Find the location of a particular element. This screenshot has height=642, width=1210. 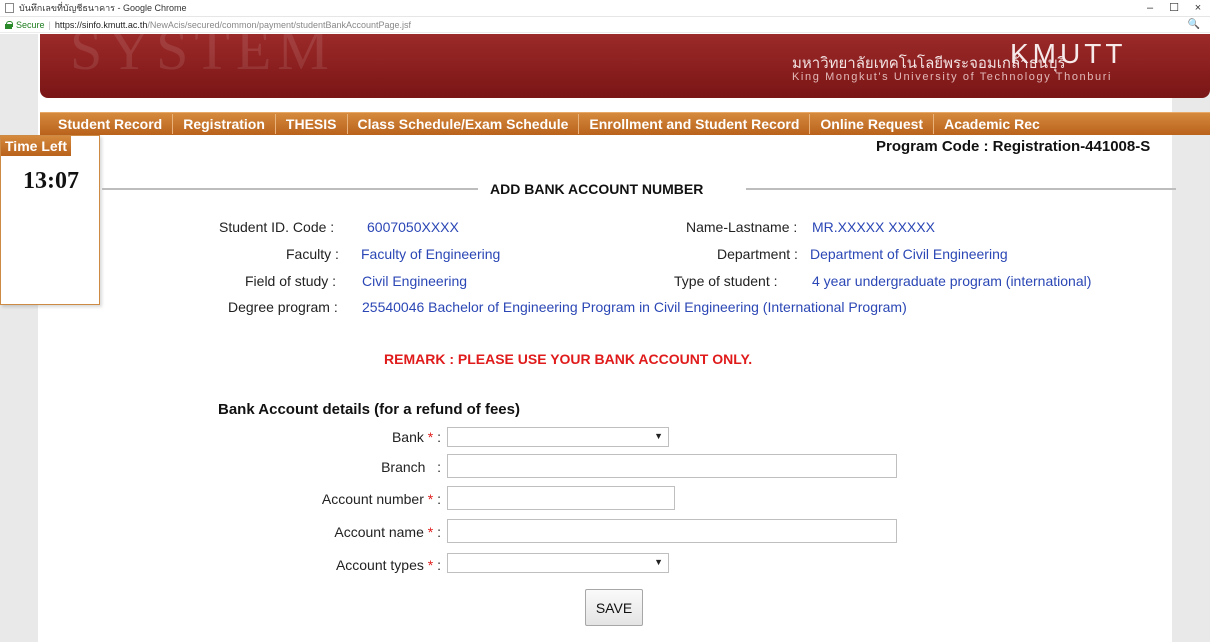

save-button: SAVE is located at coordinates (614, 607).